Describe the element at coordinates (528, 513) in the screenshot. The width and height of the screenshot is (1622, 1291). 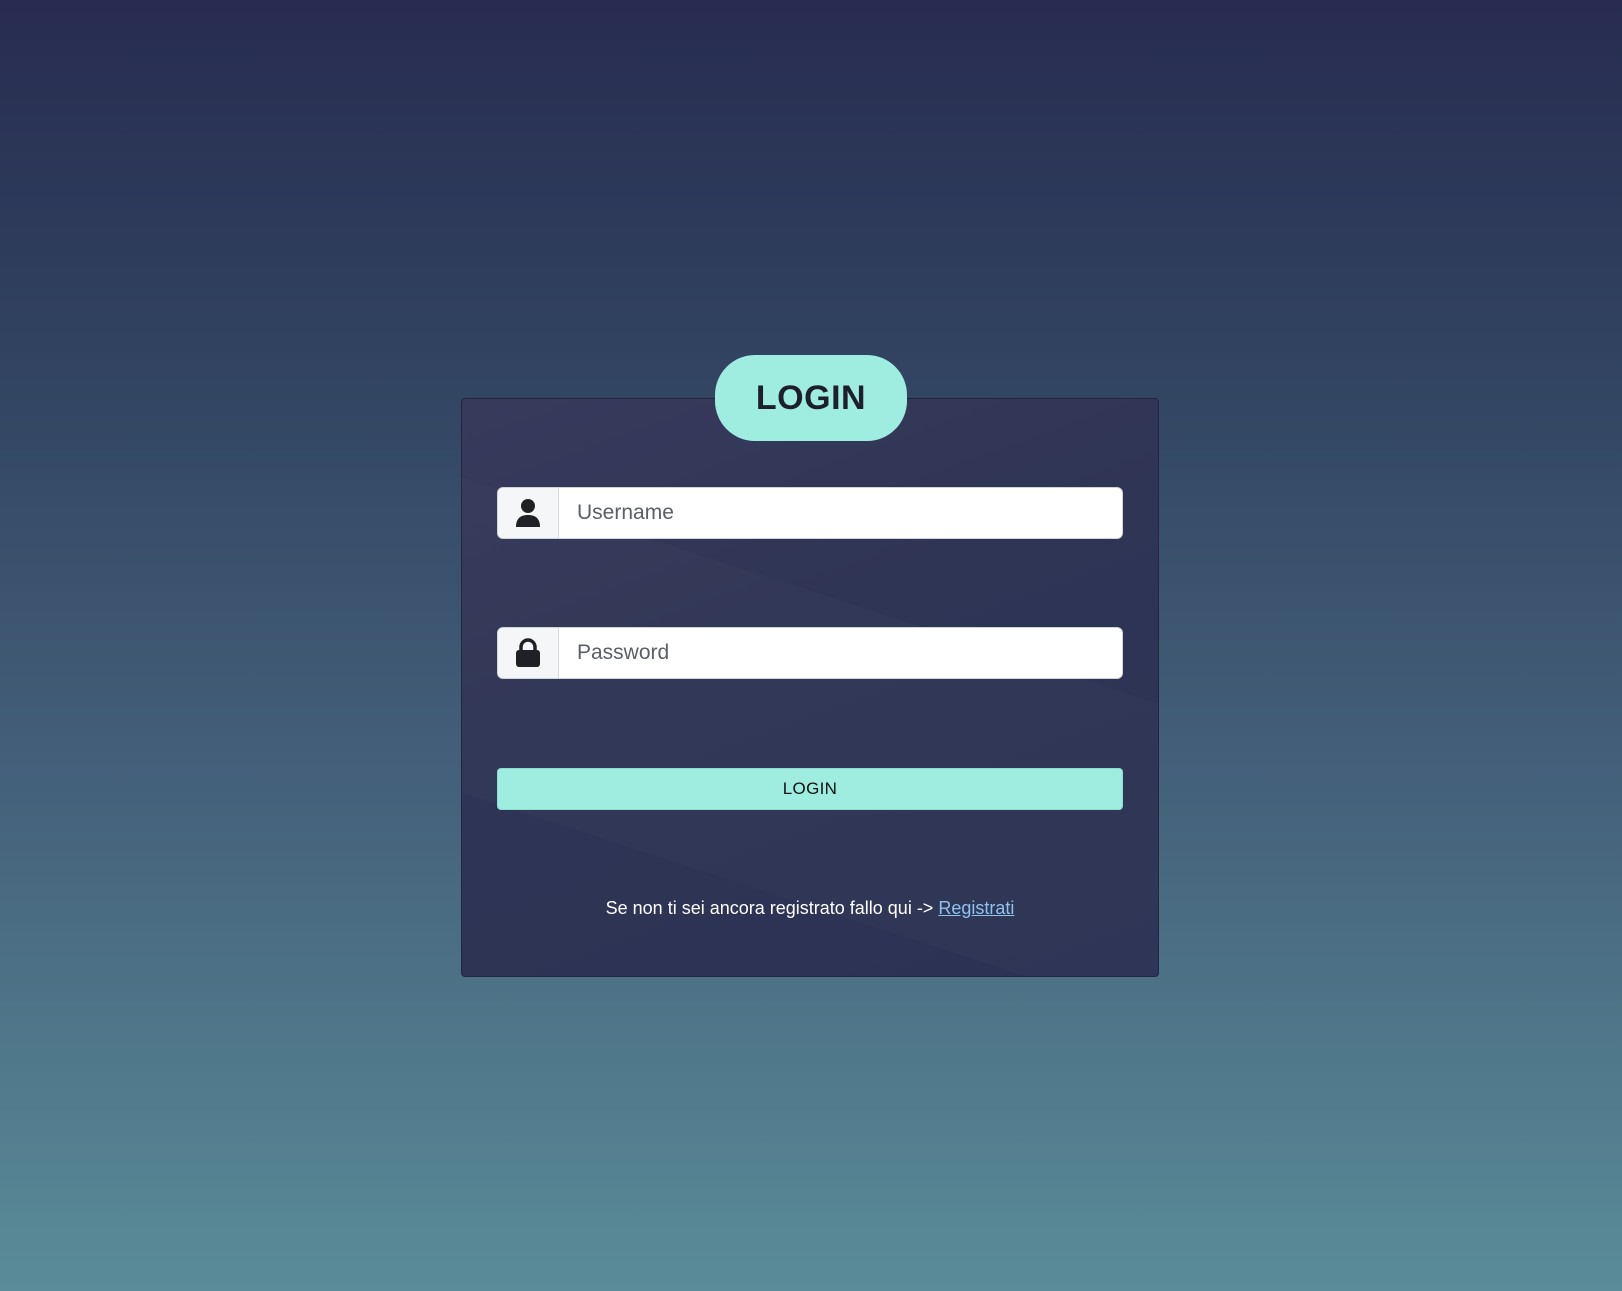
I see `user-icon` at that location.